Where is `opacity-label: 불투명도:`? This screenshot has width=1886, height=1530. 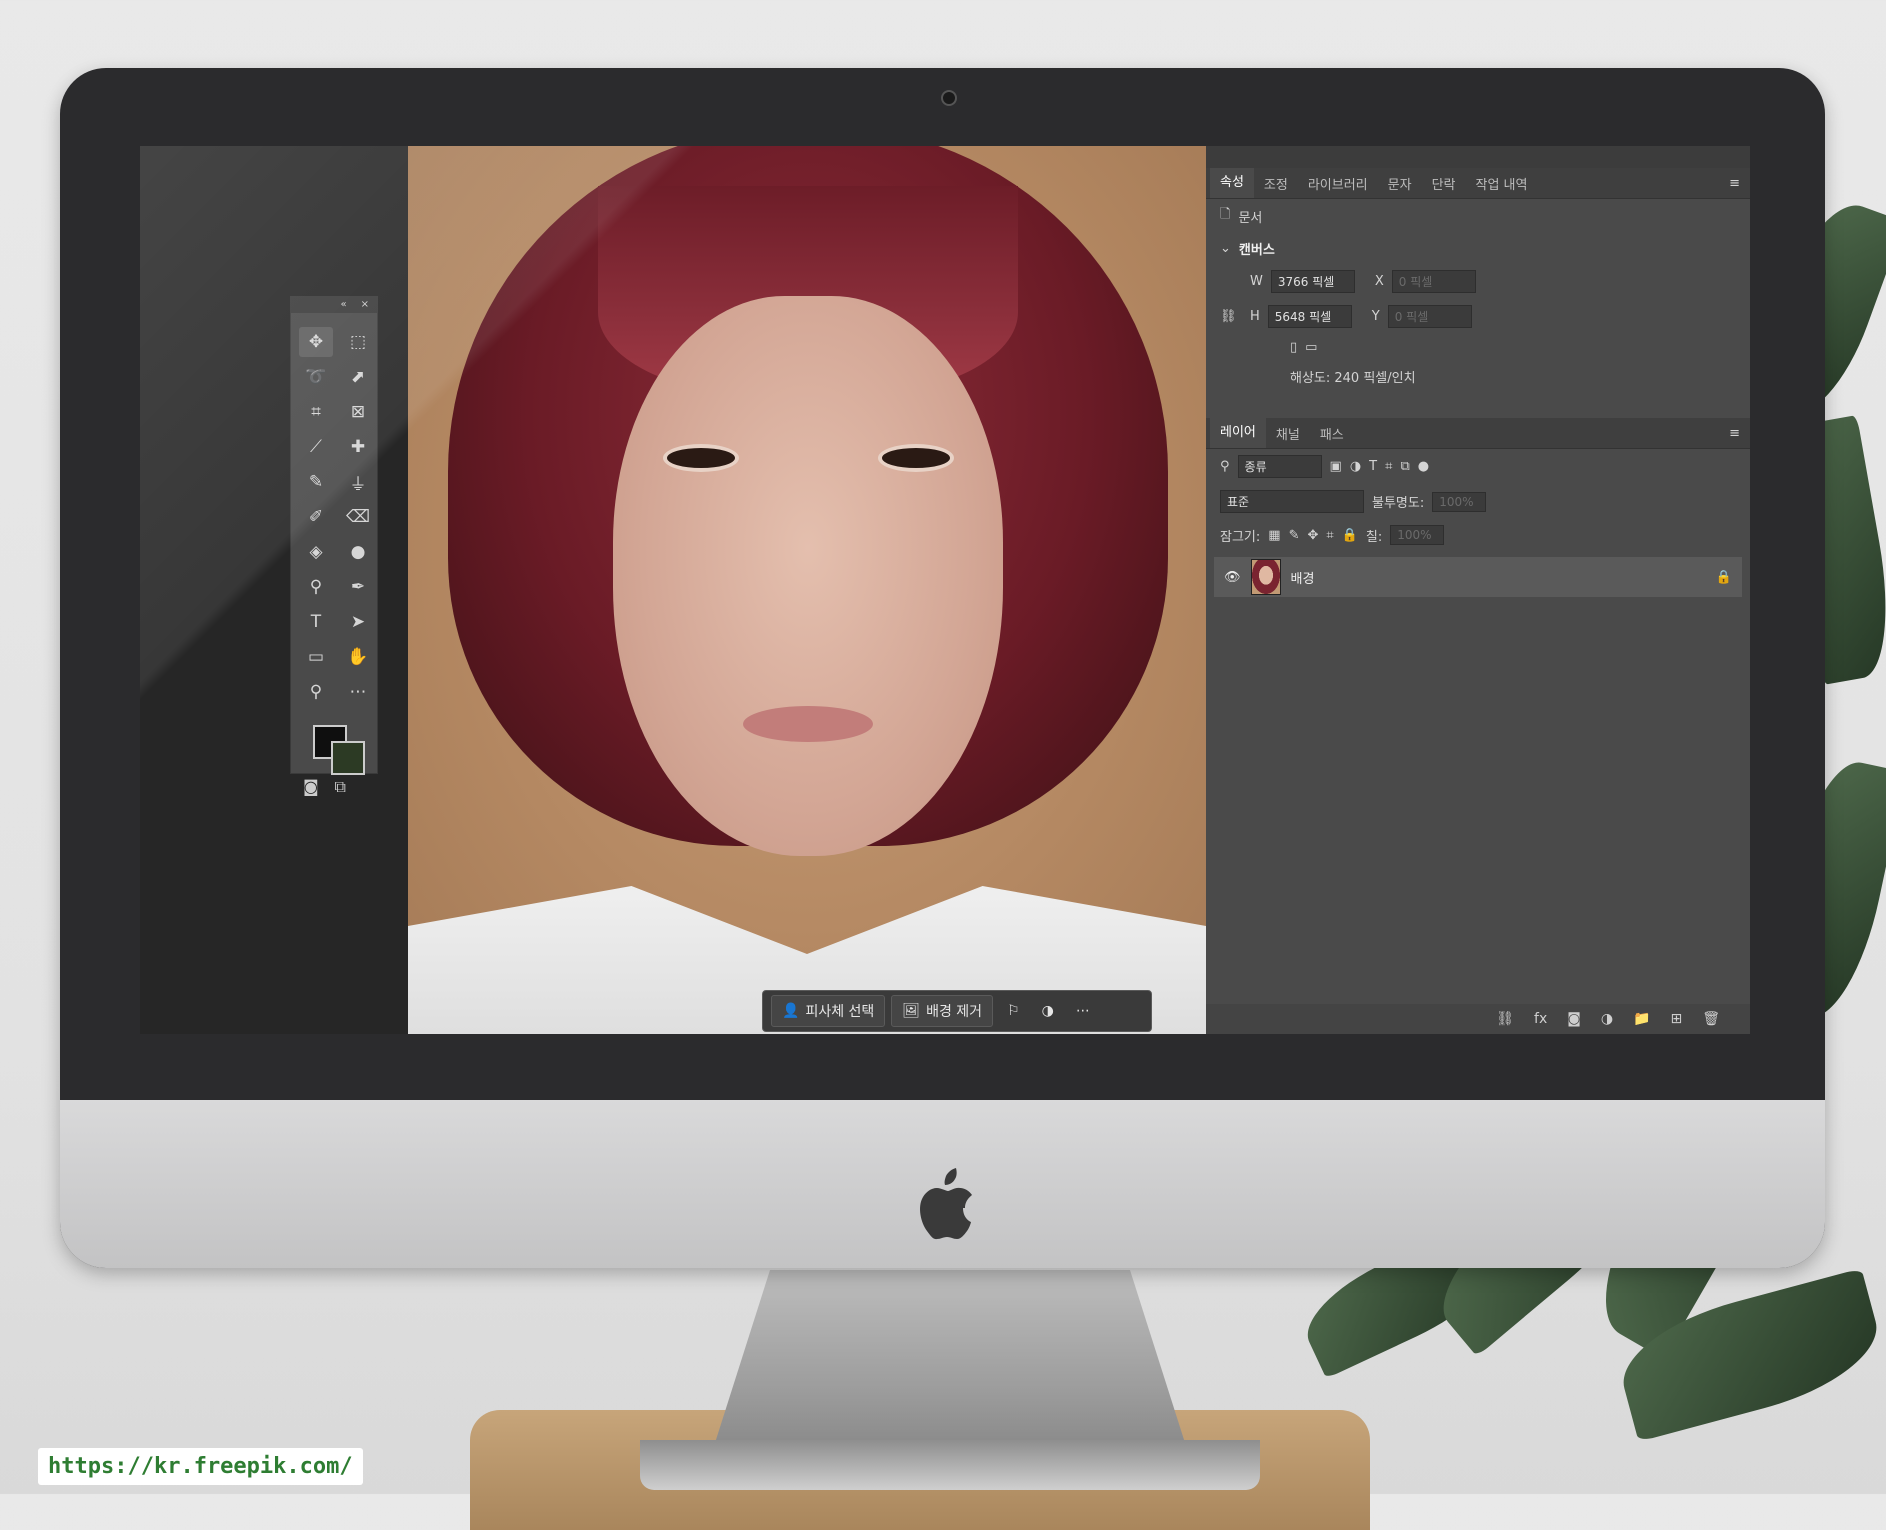 opacity-label: 불투명도: is located at coordinates (1398, 503).